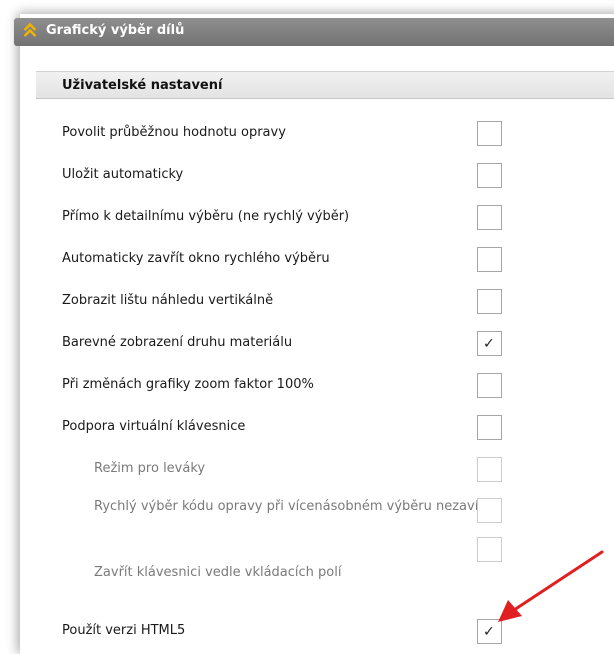 The height and width of the screenshot is (654, 614). I want to click on setting-checkbox-vertical-preview-bar, so click(489, 301).